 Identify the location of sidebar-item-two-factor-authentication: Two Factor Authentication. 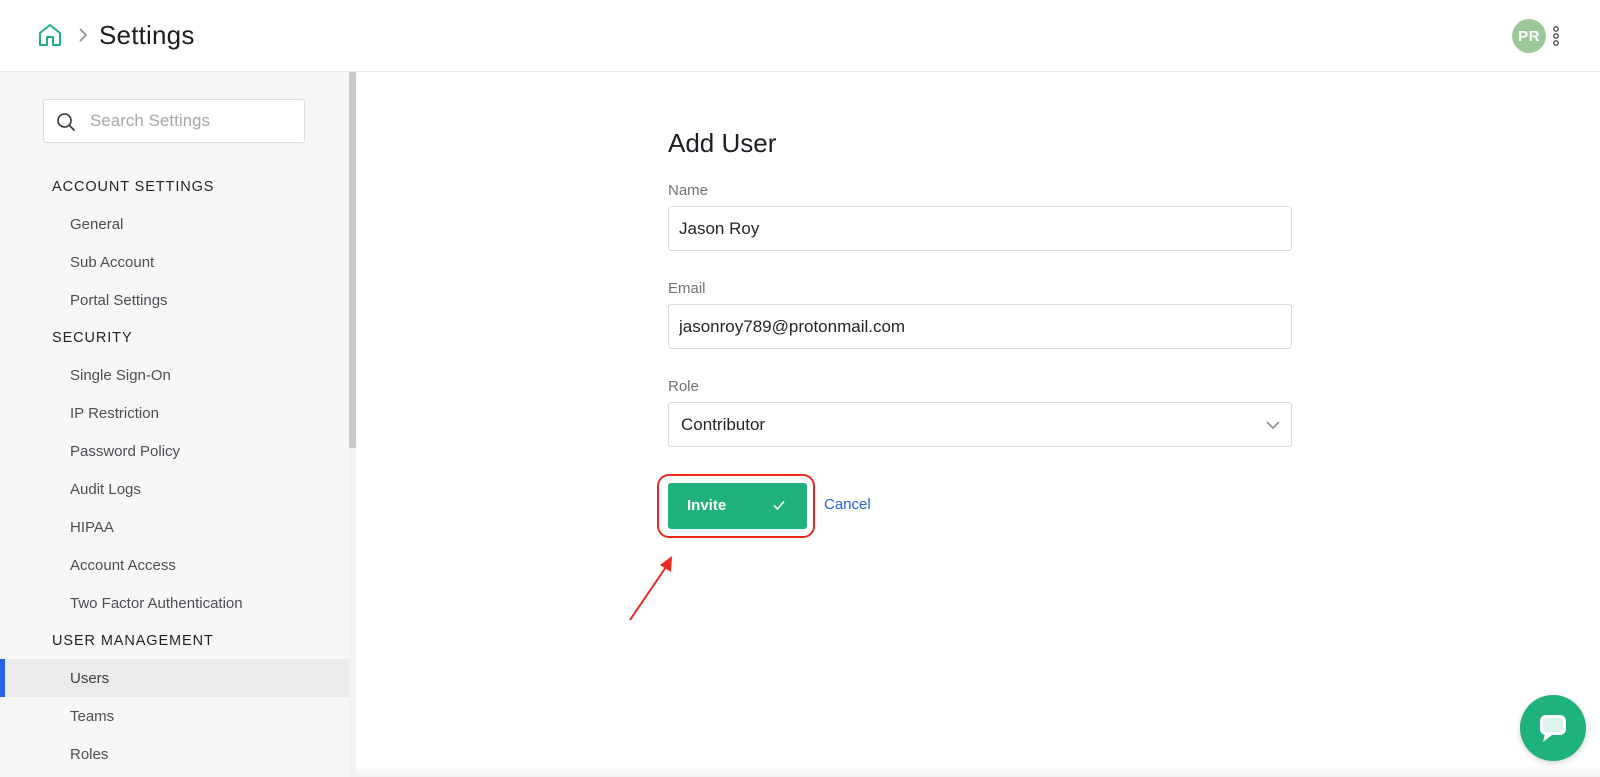
(175, 603).